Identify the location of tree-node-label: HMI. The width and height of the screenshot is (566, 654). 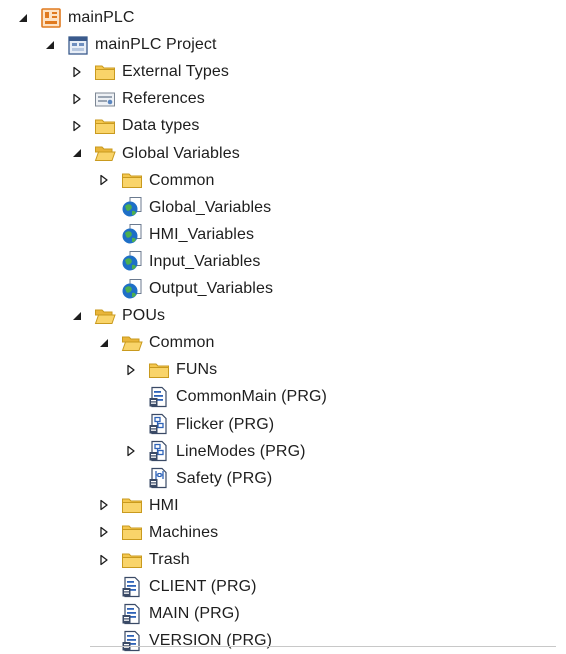
(164, 505).